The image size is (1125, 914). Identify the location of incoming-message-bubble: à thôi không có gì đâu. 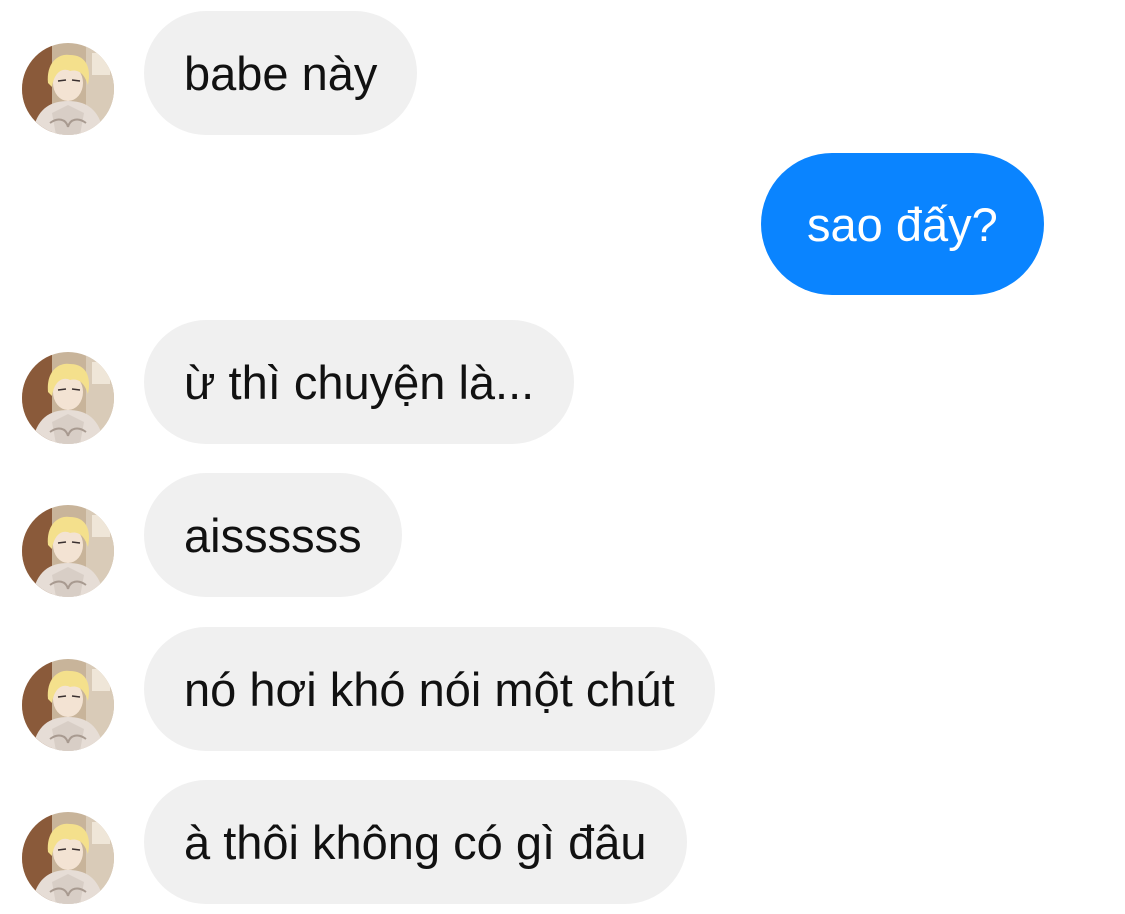
(415, 842).